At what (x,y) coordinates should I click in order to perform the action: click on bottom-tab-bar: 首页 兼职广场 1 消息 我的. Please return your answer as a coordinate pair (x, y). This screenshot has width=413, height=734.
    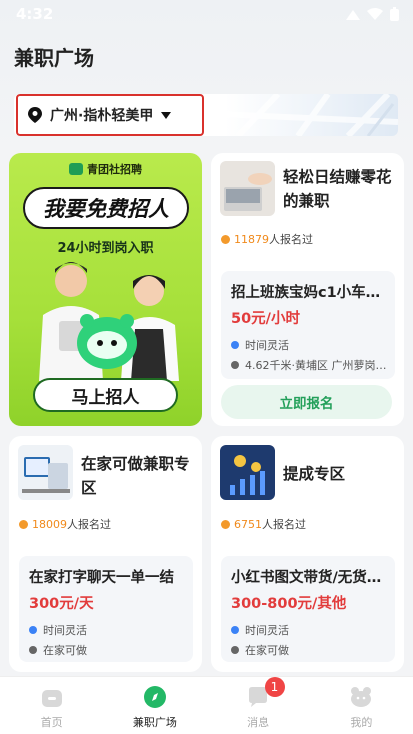
    Looking at the image, I should click on (206, 705).